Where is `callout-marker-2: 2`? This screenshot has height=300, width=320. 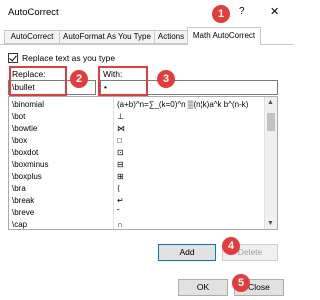
callout-marker-2: 2 is located at coordinates (79, 79).